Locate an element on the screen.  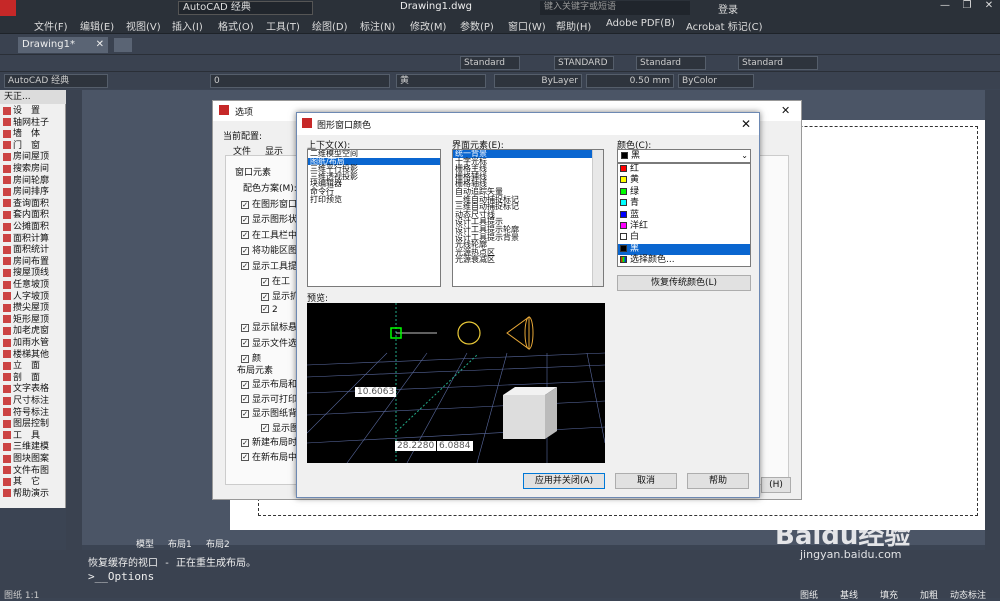
color-dialog-close-icon: ✕ is located at coordinates (746, 124).